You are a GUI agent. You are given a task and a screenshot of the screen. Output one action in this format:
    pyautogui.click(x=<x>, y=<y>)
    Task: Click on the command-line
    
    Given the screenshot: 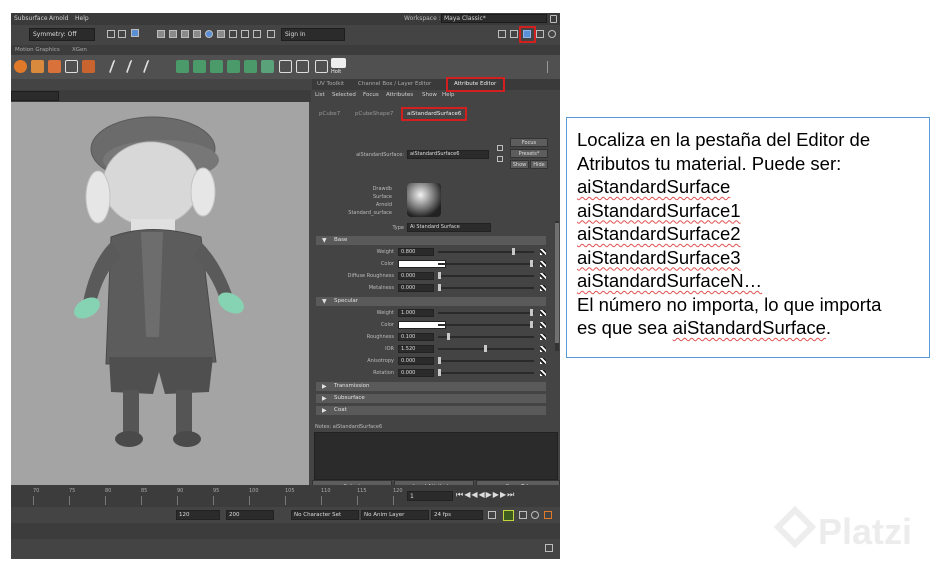 What is the action you would take?
    pyautogui.click(x=285, y=531)
    